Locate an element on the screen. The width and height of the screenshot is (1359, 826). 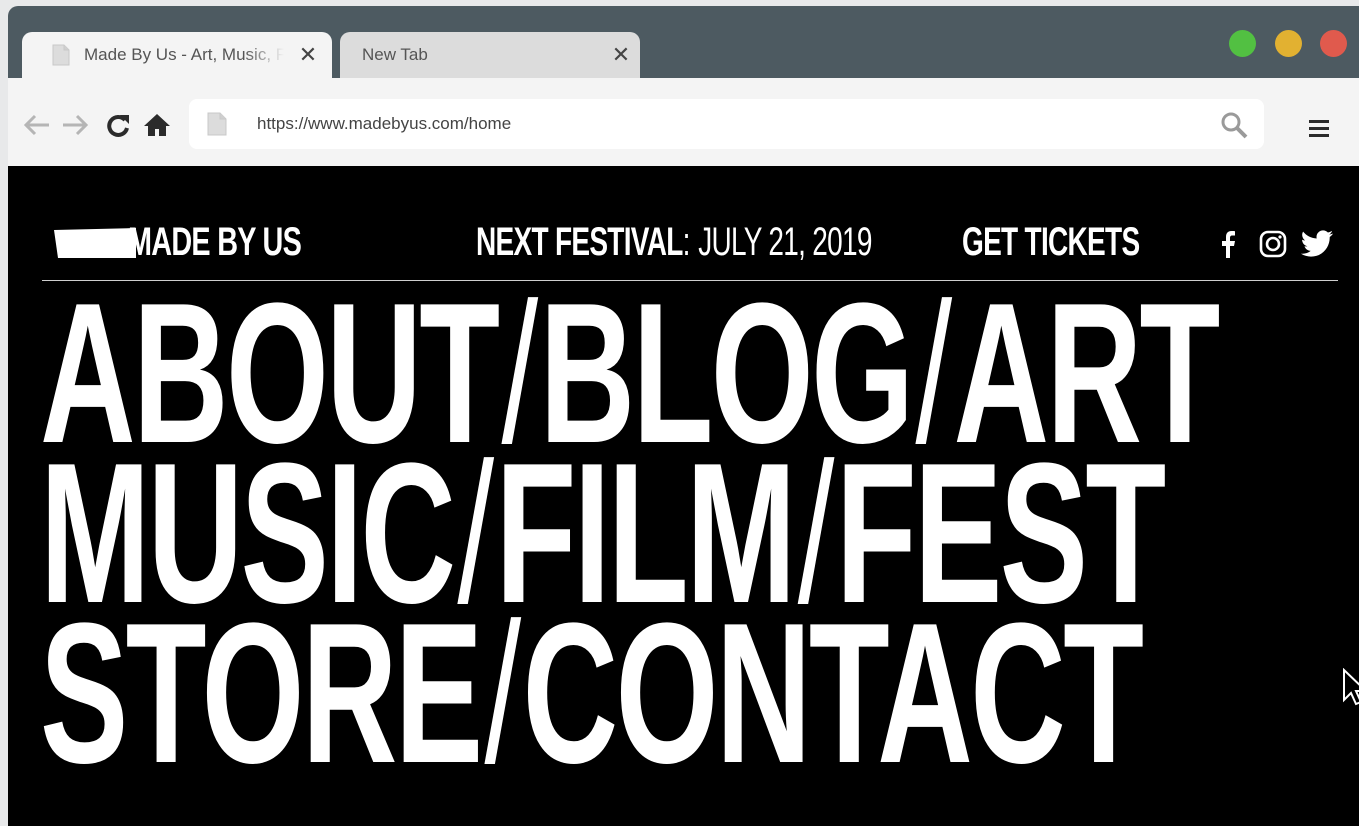
address-bar is located at coordinates (726, 124).